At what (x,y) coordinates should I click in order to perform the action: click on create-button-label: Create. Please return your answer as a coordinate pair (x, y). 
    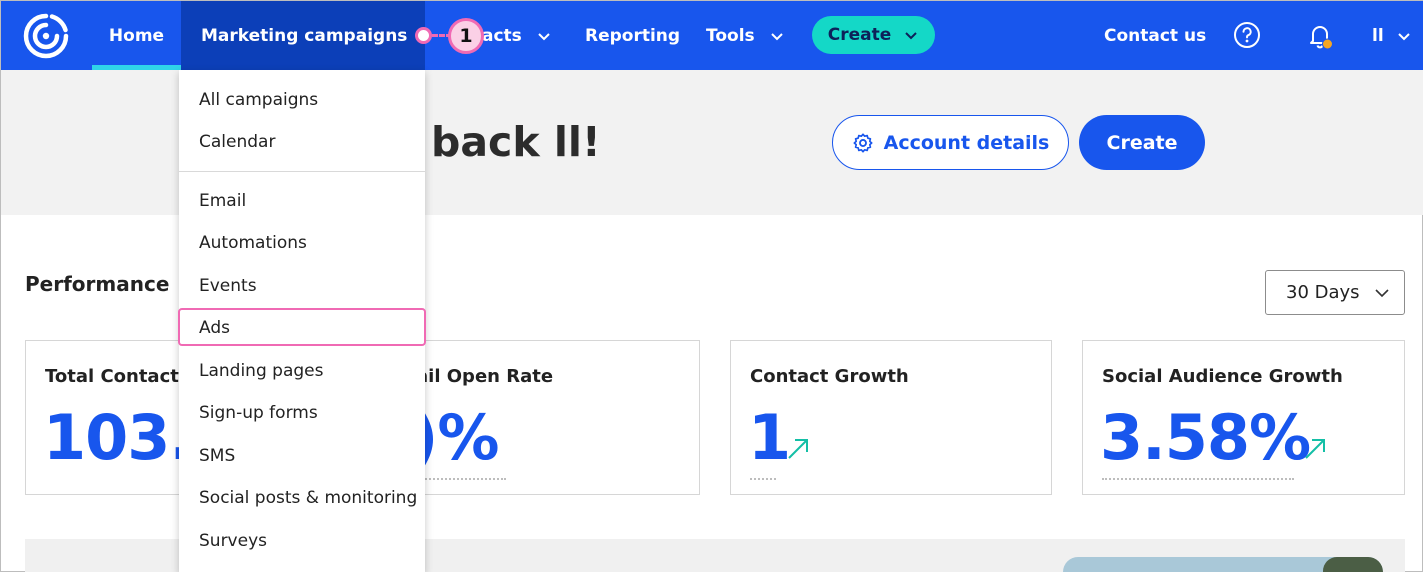
    Looking at the image, I should click on (1142, 142).